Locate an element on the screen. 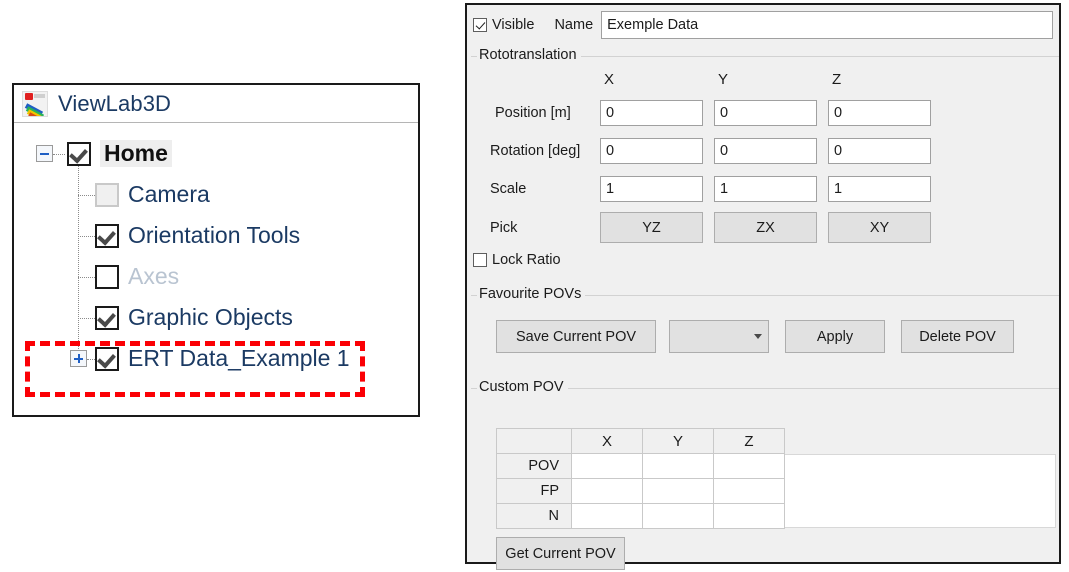 The width and height of the screenshot is (1069, 572). table-row: FP is located at coordinates (640, 491).